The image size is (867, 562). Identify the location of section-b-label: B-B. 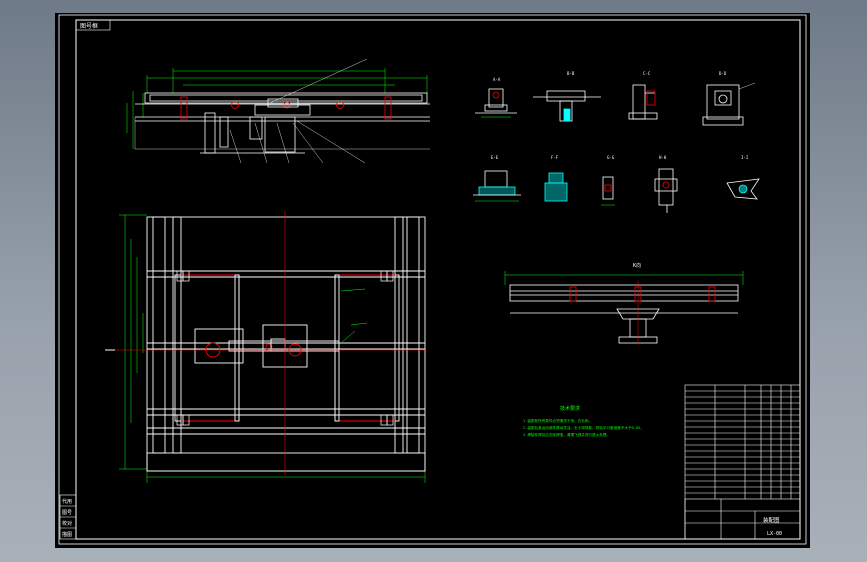
(571, 73).